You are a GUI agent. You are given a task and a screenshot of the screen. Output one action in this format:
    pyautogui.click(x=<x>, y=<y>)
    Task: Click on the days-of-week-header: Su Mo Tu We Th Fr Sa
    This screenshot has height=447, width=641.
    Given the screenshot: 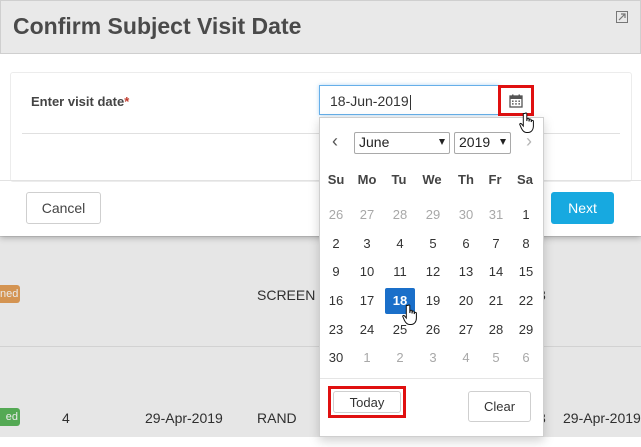 What is the action you would take?
    pyautogui.click(x=431, y=184)
    